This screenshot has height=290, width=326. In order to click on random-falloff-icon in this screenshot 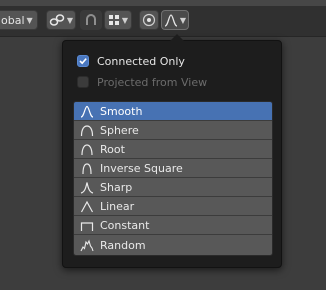, I will do `click(87, 245)`.